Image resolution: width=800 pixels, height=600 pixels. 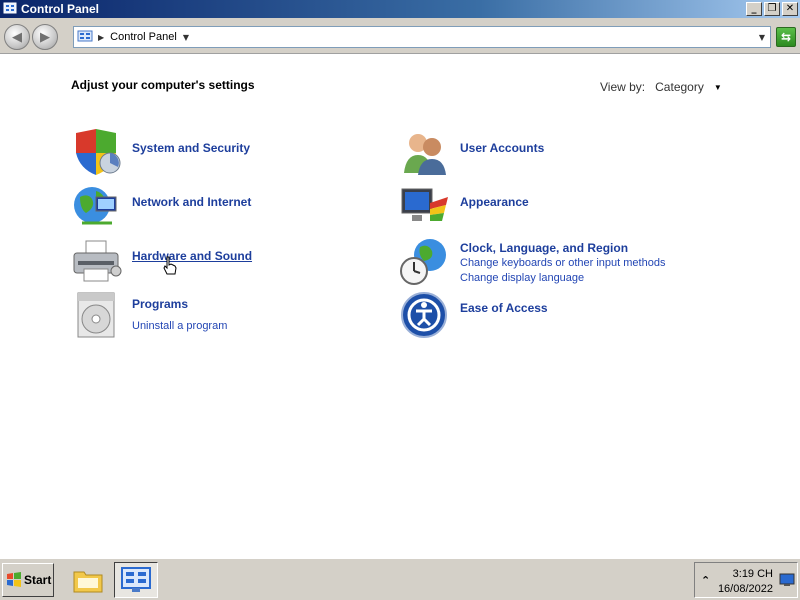 What do you see at coordinates (705, 580) in the screenshot?
I see `show-hidden-icons-icon: ⌃` at bounding box center [705, 580].